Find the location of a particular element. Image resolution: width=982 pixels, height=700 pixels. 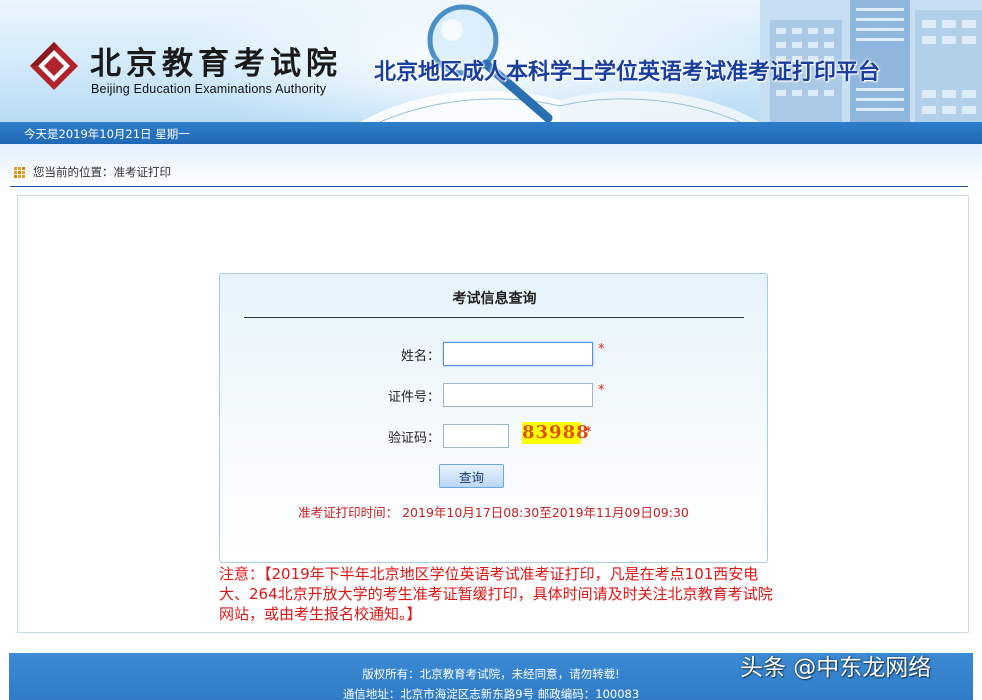

name-label: 姓名： is located at coordinates (420, 356).